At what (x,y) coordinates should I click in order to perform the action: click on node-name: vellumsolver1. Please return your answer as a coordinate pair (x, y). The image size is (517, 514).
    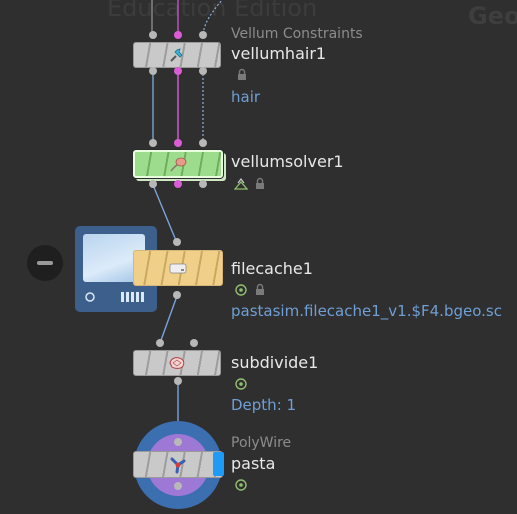
    Looking at the image, I should click on (287, 161).